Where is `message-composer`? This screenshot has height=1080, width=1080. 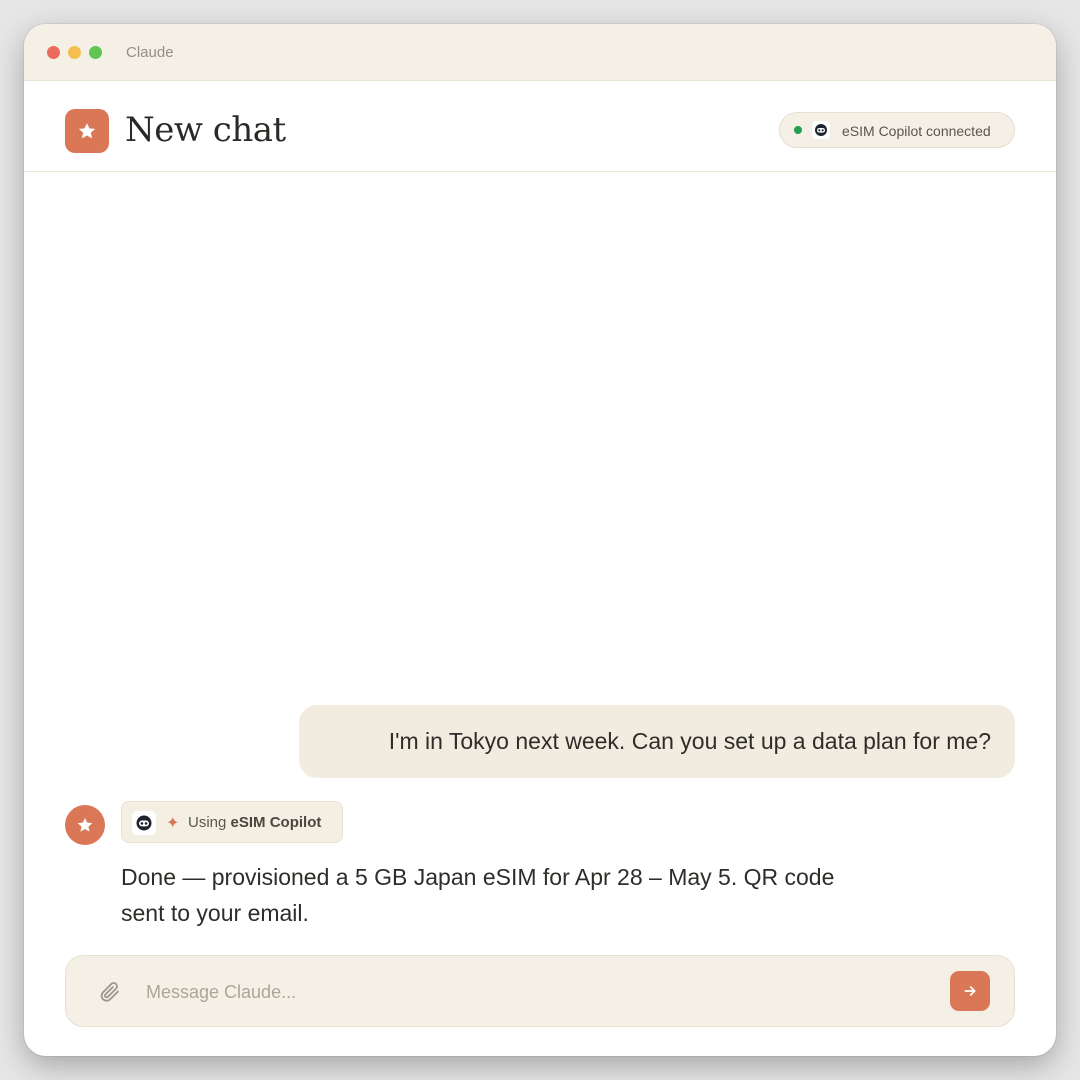 message-composer is located at coordinates (540, 991).